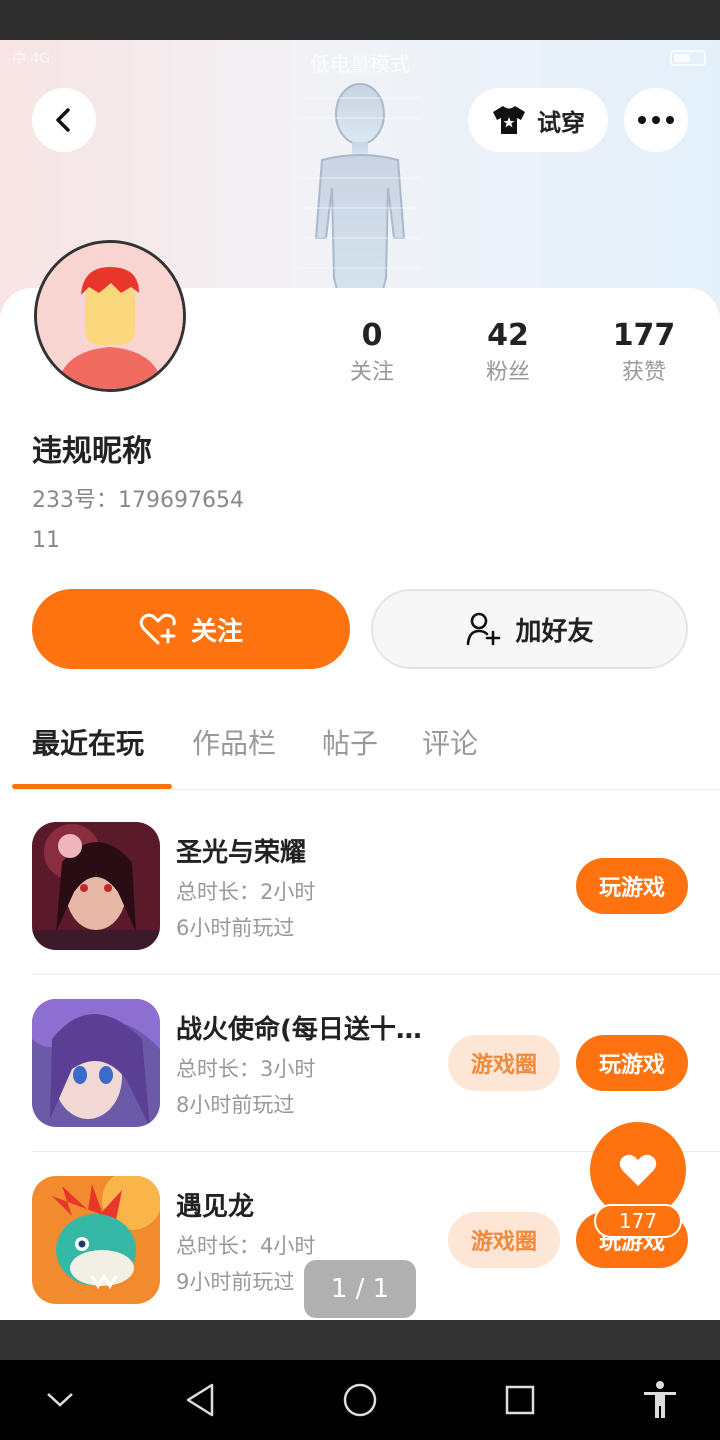  What do you see at coordinates (88, 742) in the screenshot?
I see `tab-recently-played: 最近在玩` at bounding box center [88, 742].